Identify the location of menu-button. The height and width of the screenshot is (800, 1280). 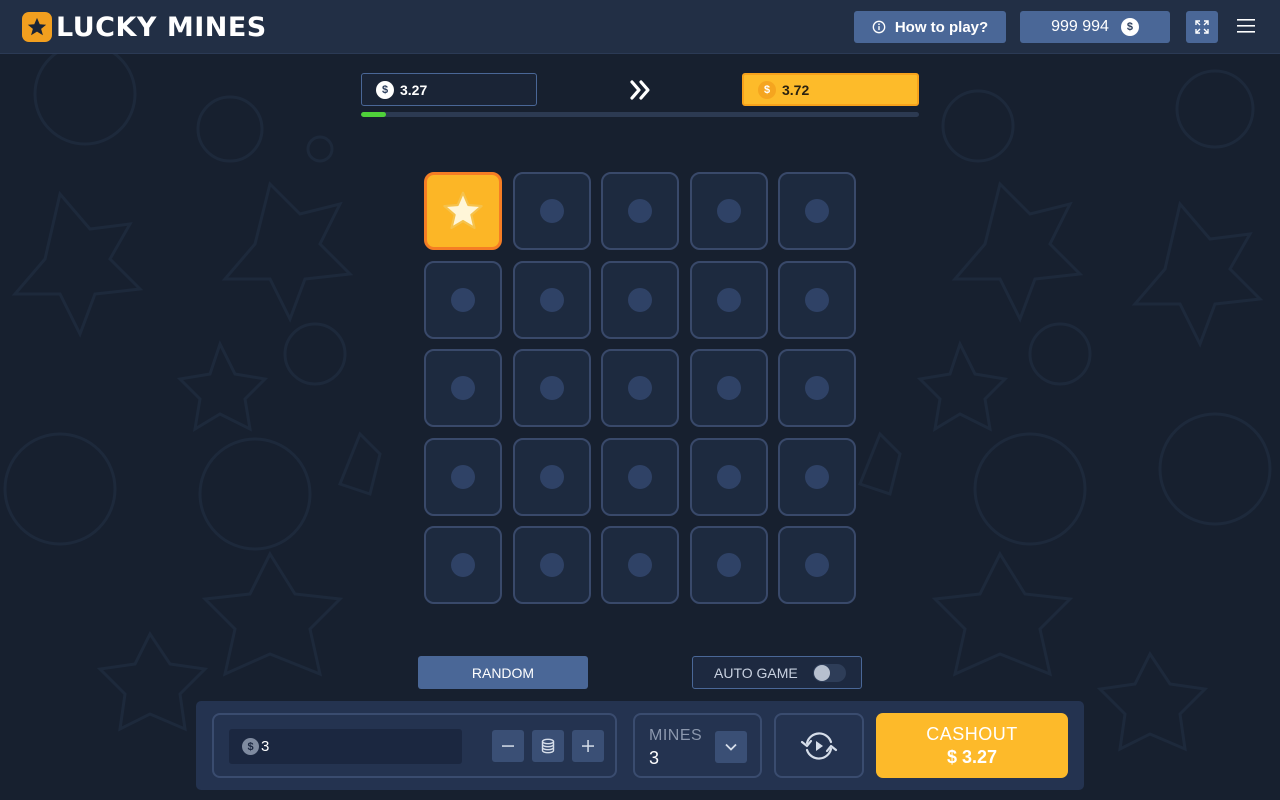
(1246, 26).